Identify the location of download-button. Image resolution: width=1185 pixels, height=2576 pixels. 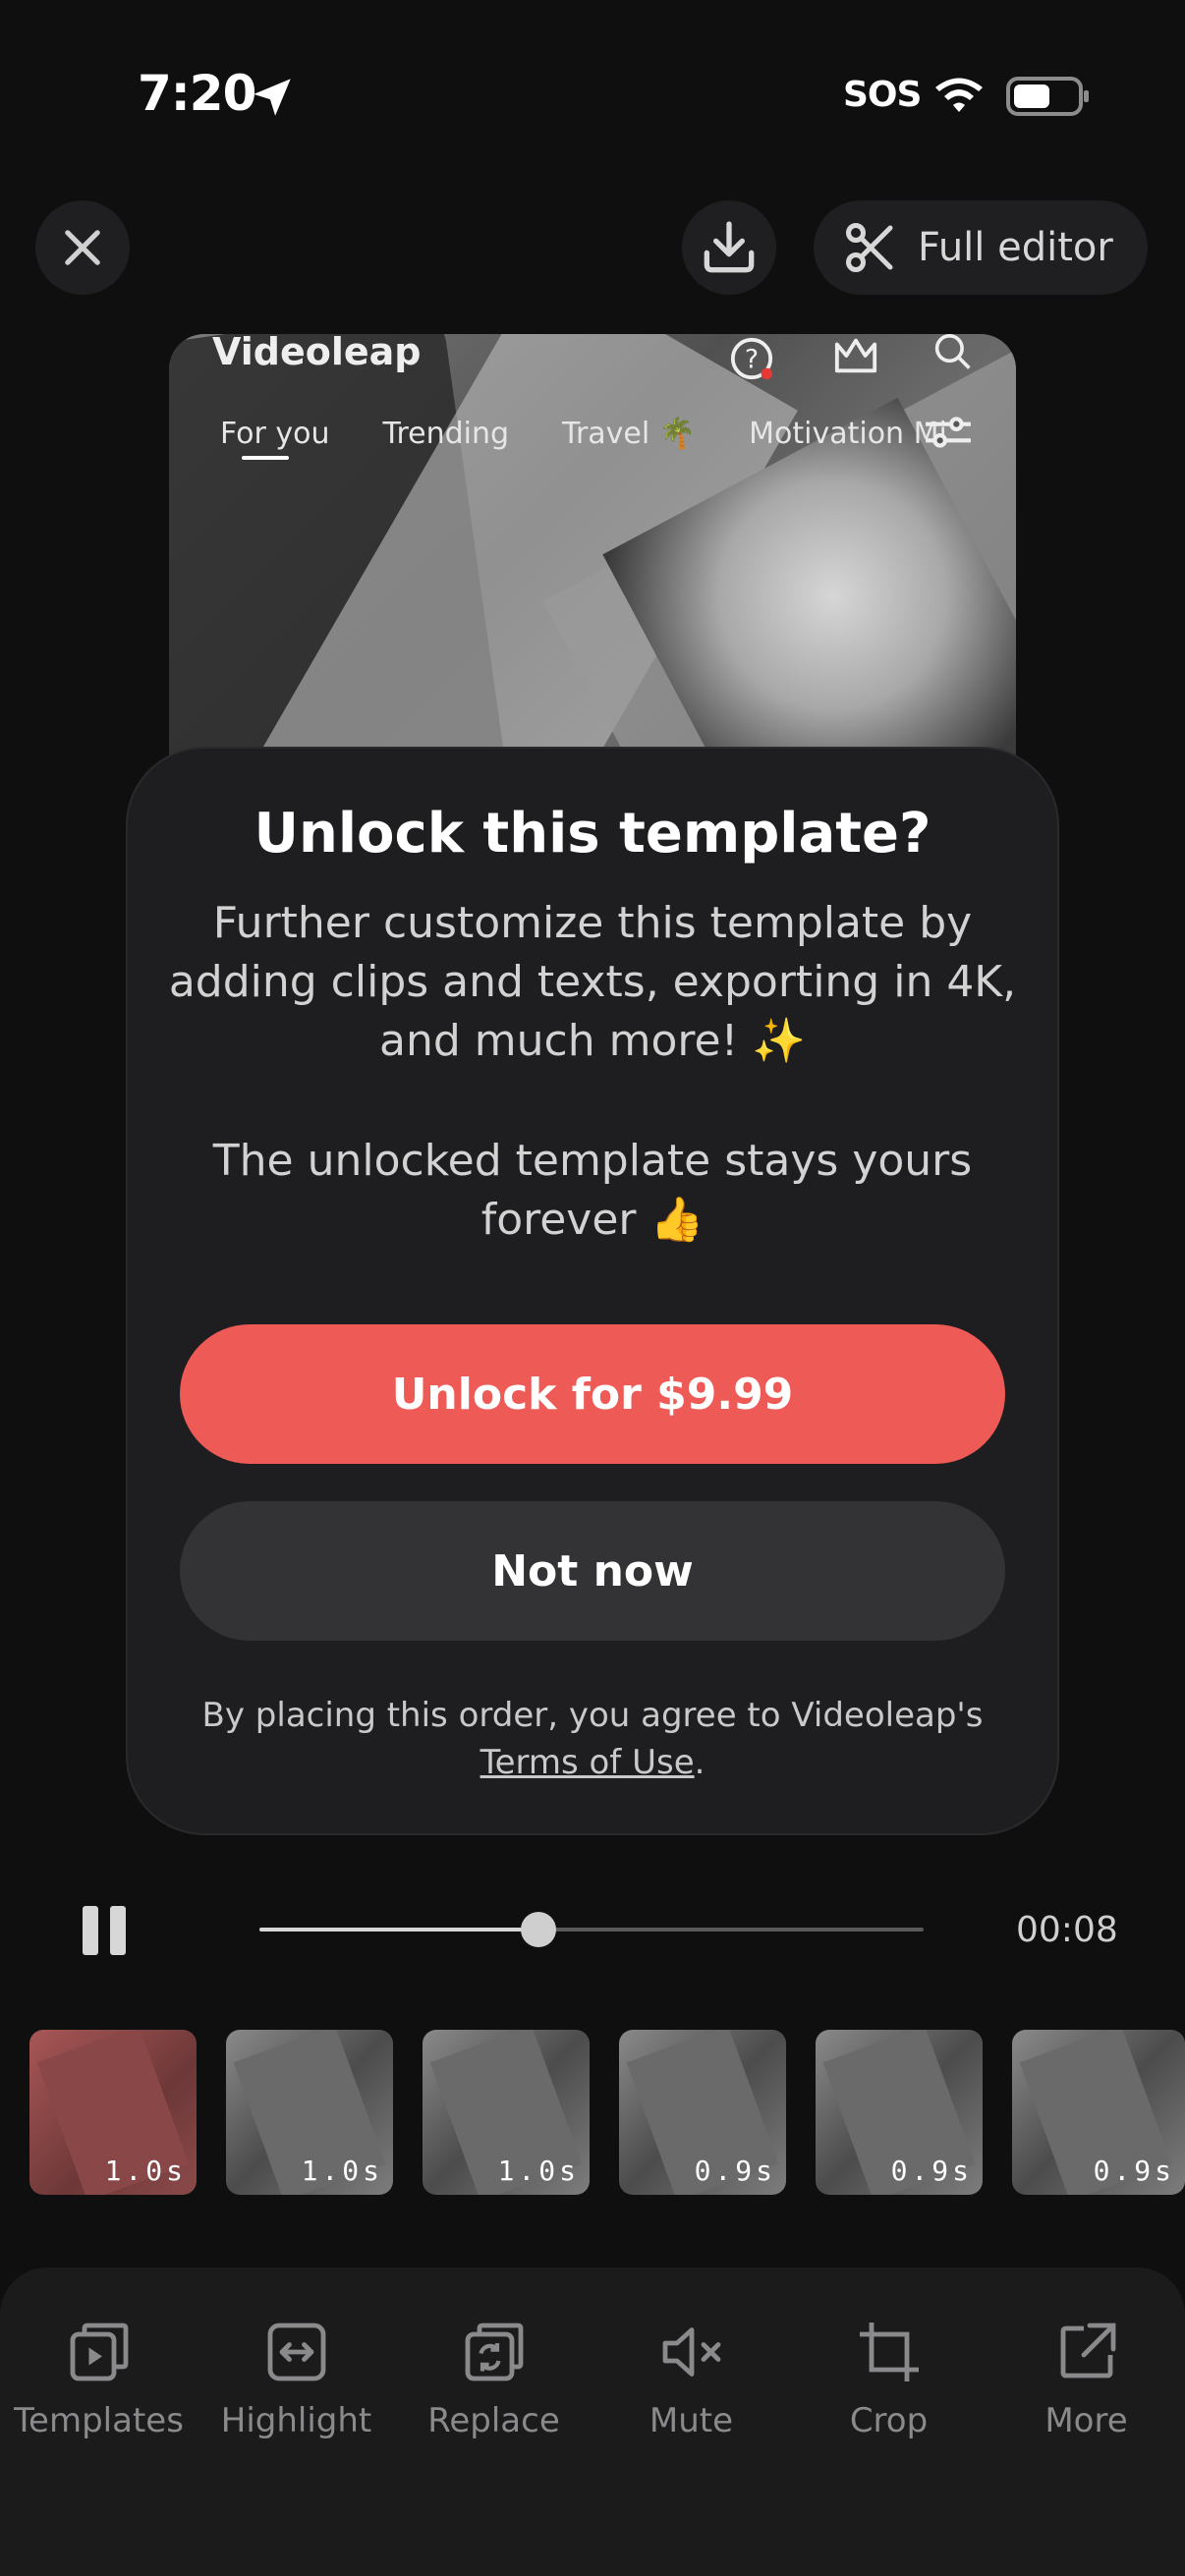
(729, 247).